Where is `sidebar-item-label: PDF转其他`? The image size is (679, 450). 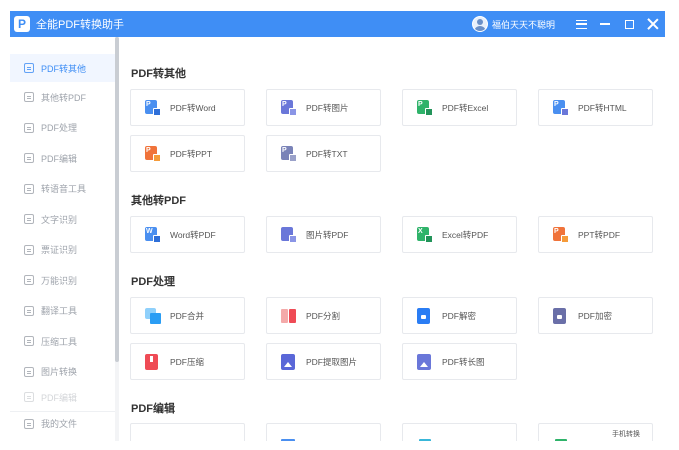 sidebar-item-label: PDF转其他 is located at coordinates (64, 68).